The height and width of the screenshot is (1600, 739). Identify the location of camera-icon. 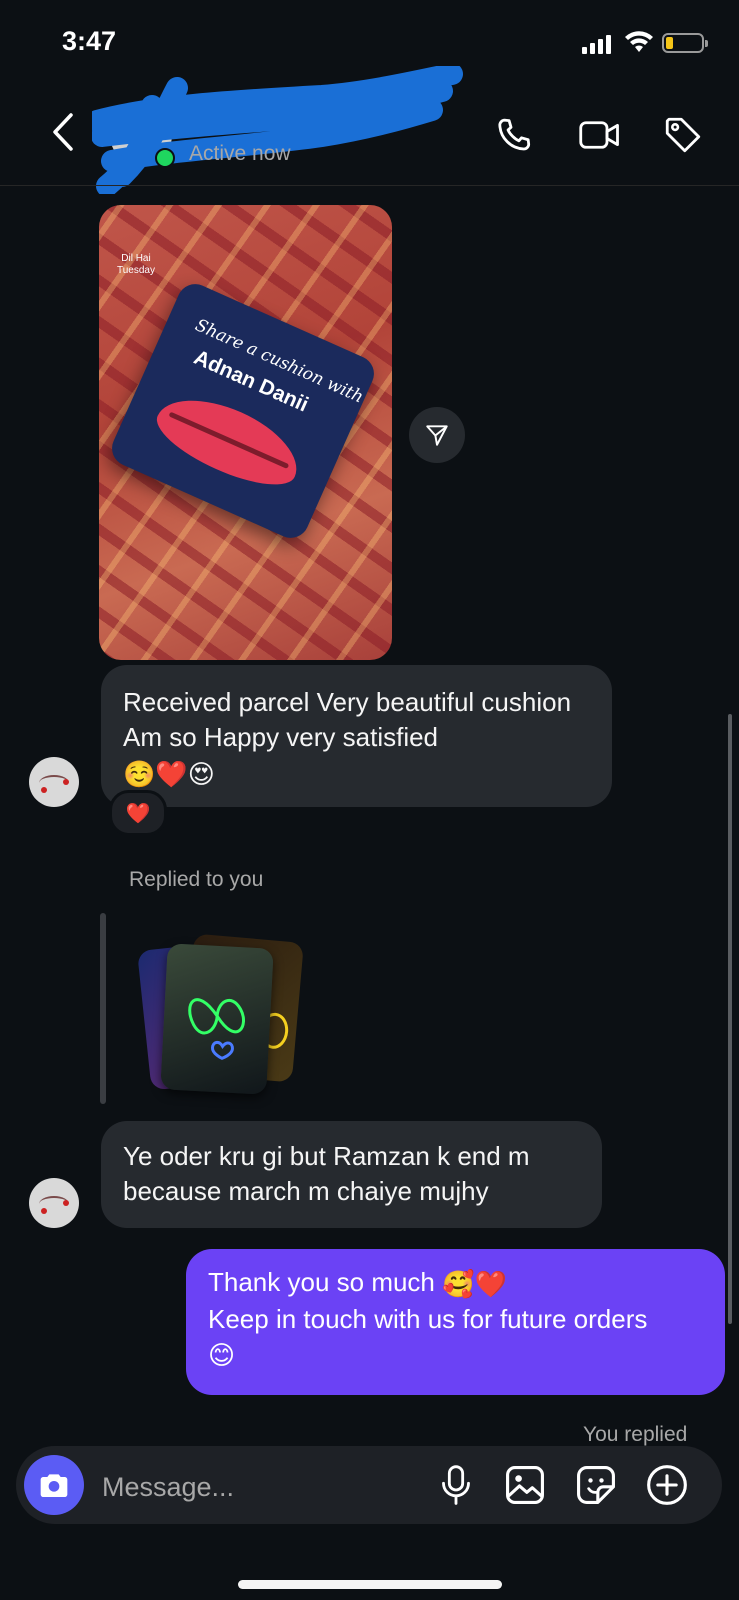
(54, 1485).